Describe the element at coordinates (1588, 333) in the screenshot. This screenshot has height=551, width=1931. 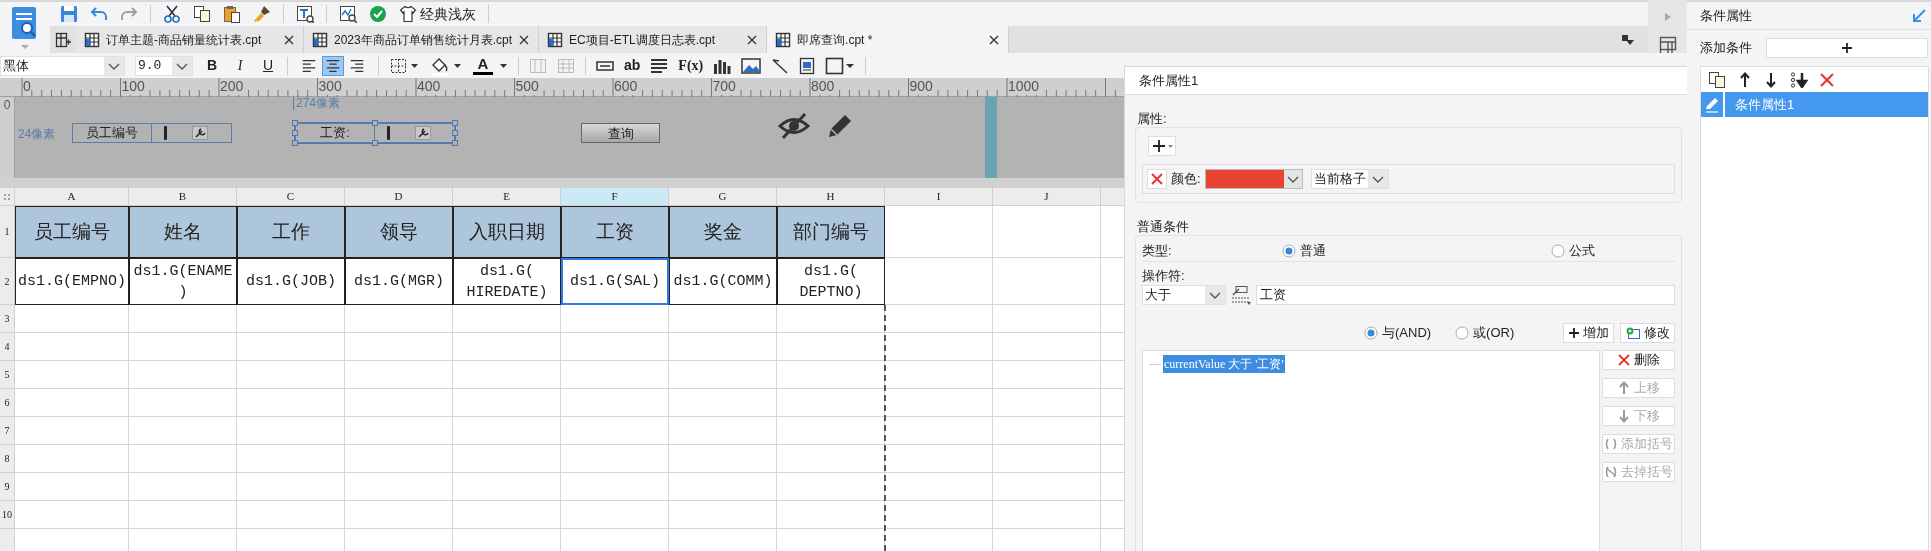
I see `add-button: 增加` at that location.